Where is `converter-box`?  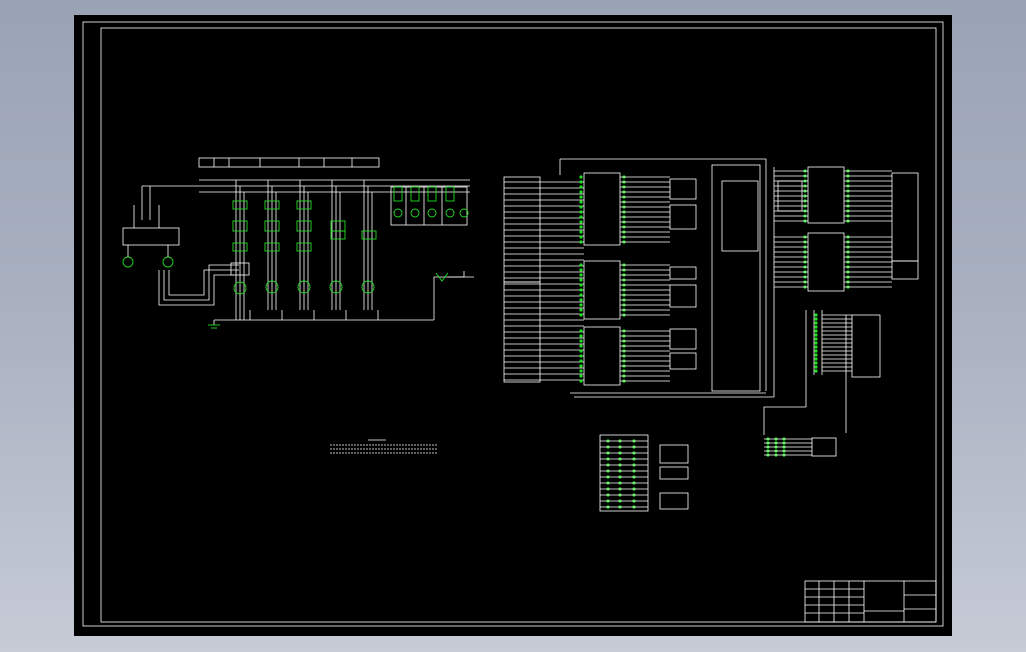
converter-box is located at coordinates (151, 236).